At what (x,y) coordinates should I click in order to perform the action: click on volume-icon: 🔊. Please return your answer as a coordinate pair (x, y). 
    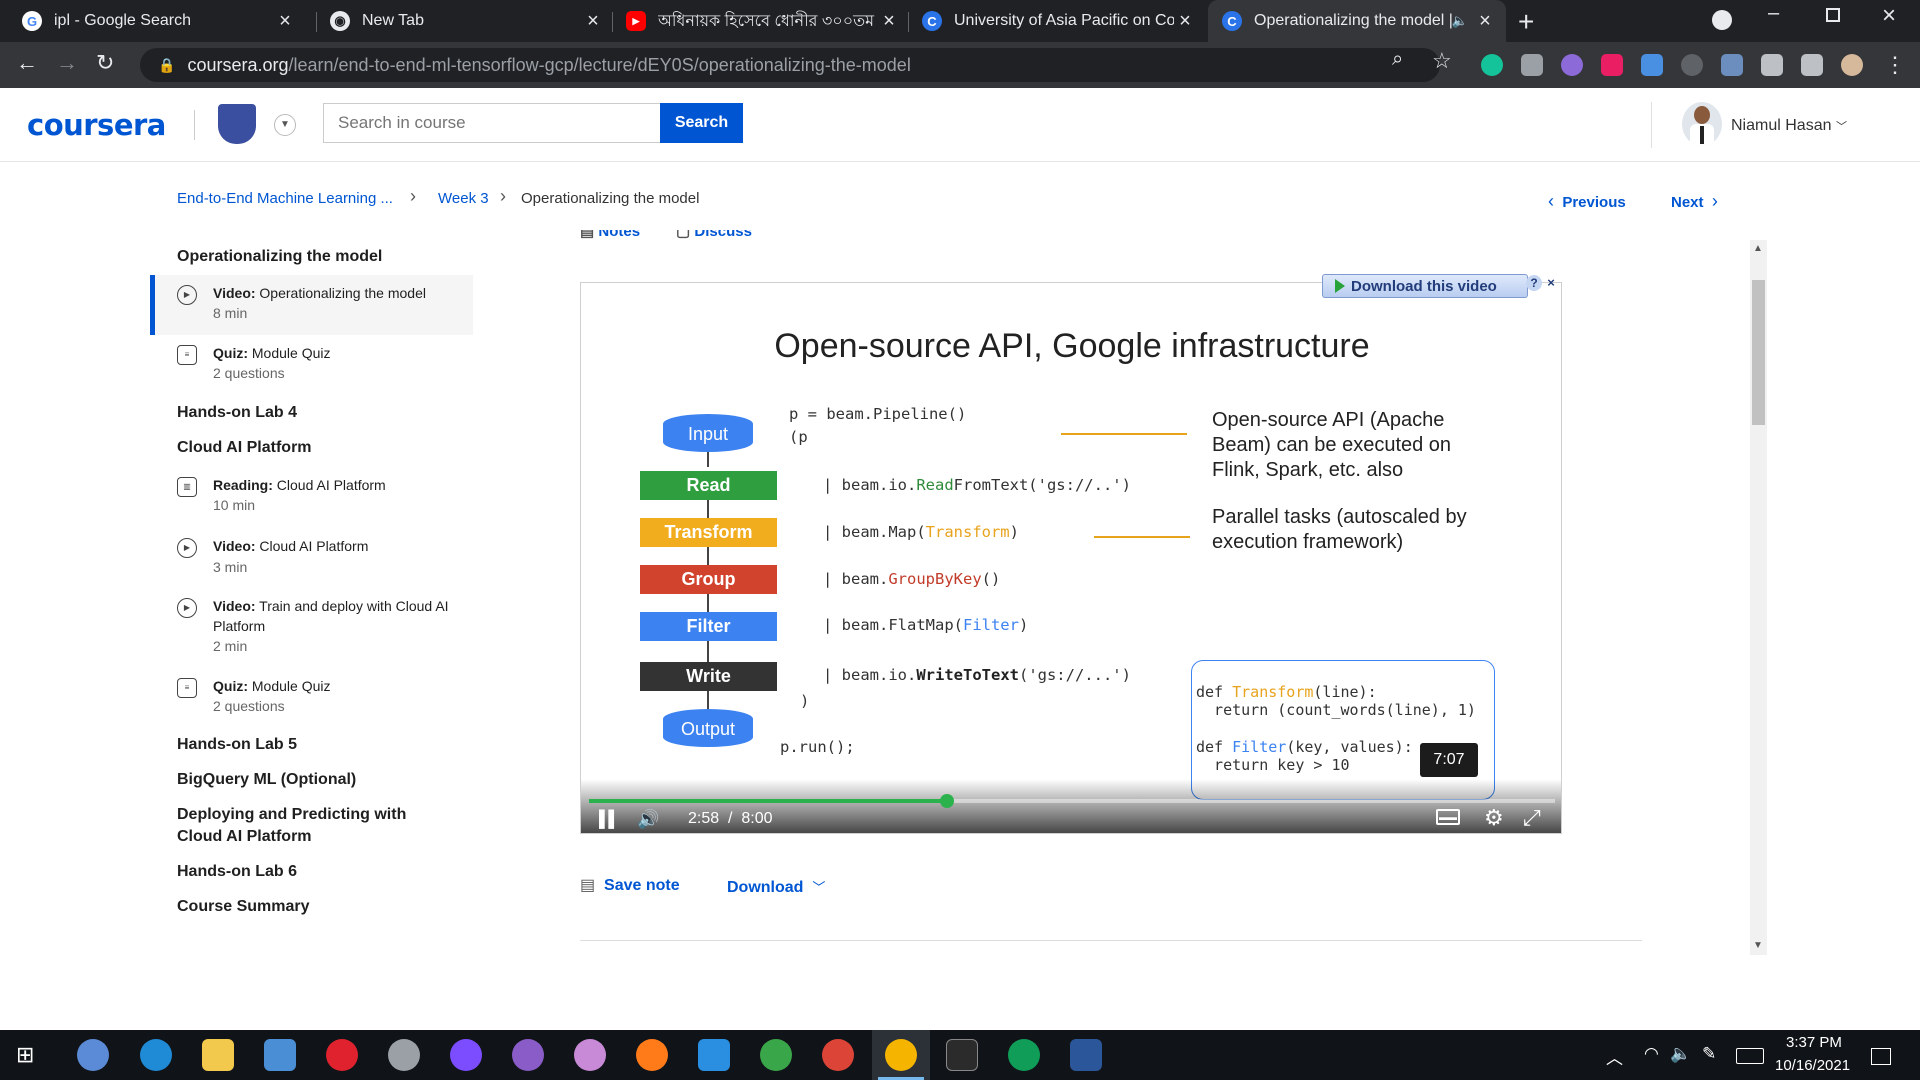
    Looking at the image, I should click on (648, 819).